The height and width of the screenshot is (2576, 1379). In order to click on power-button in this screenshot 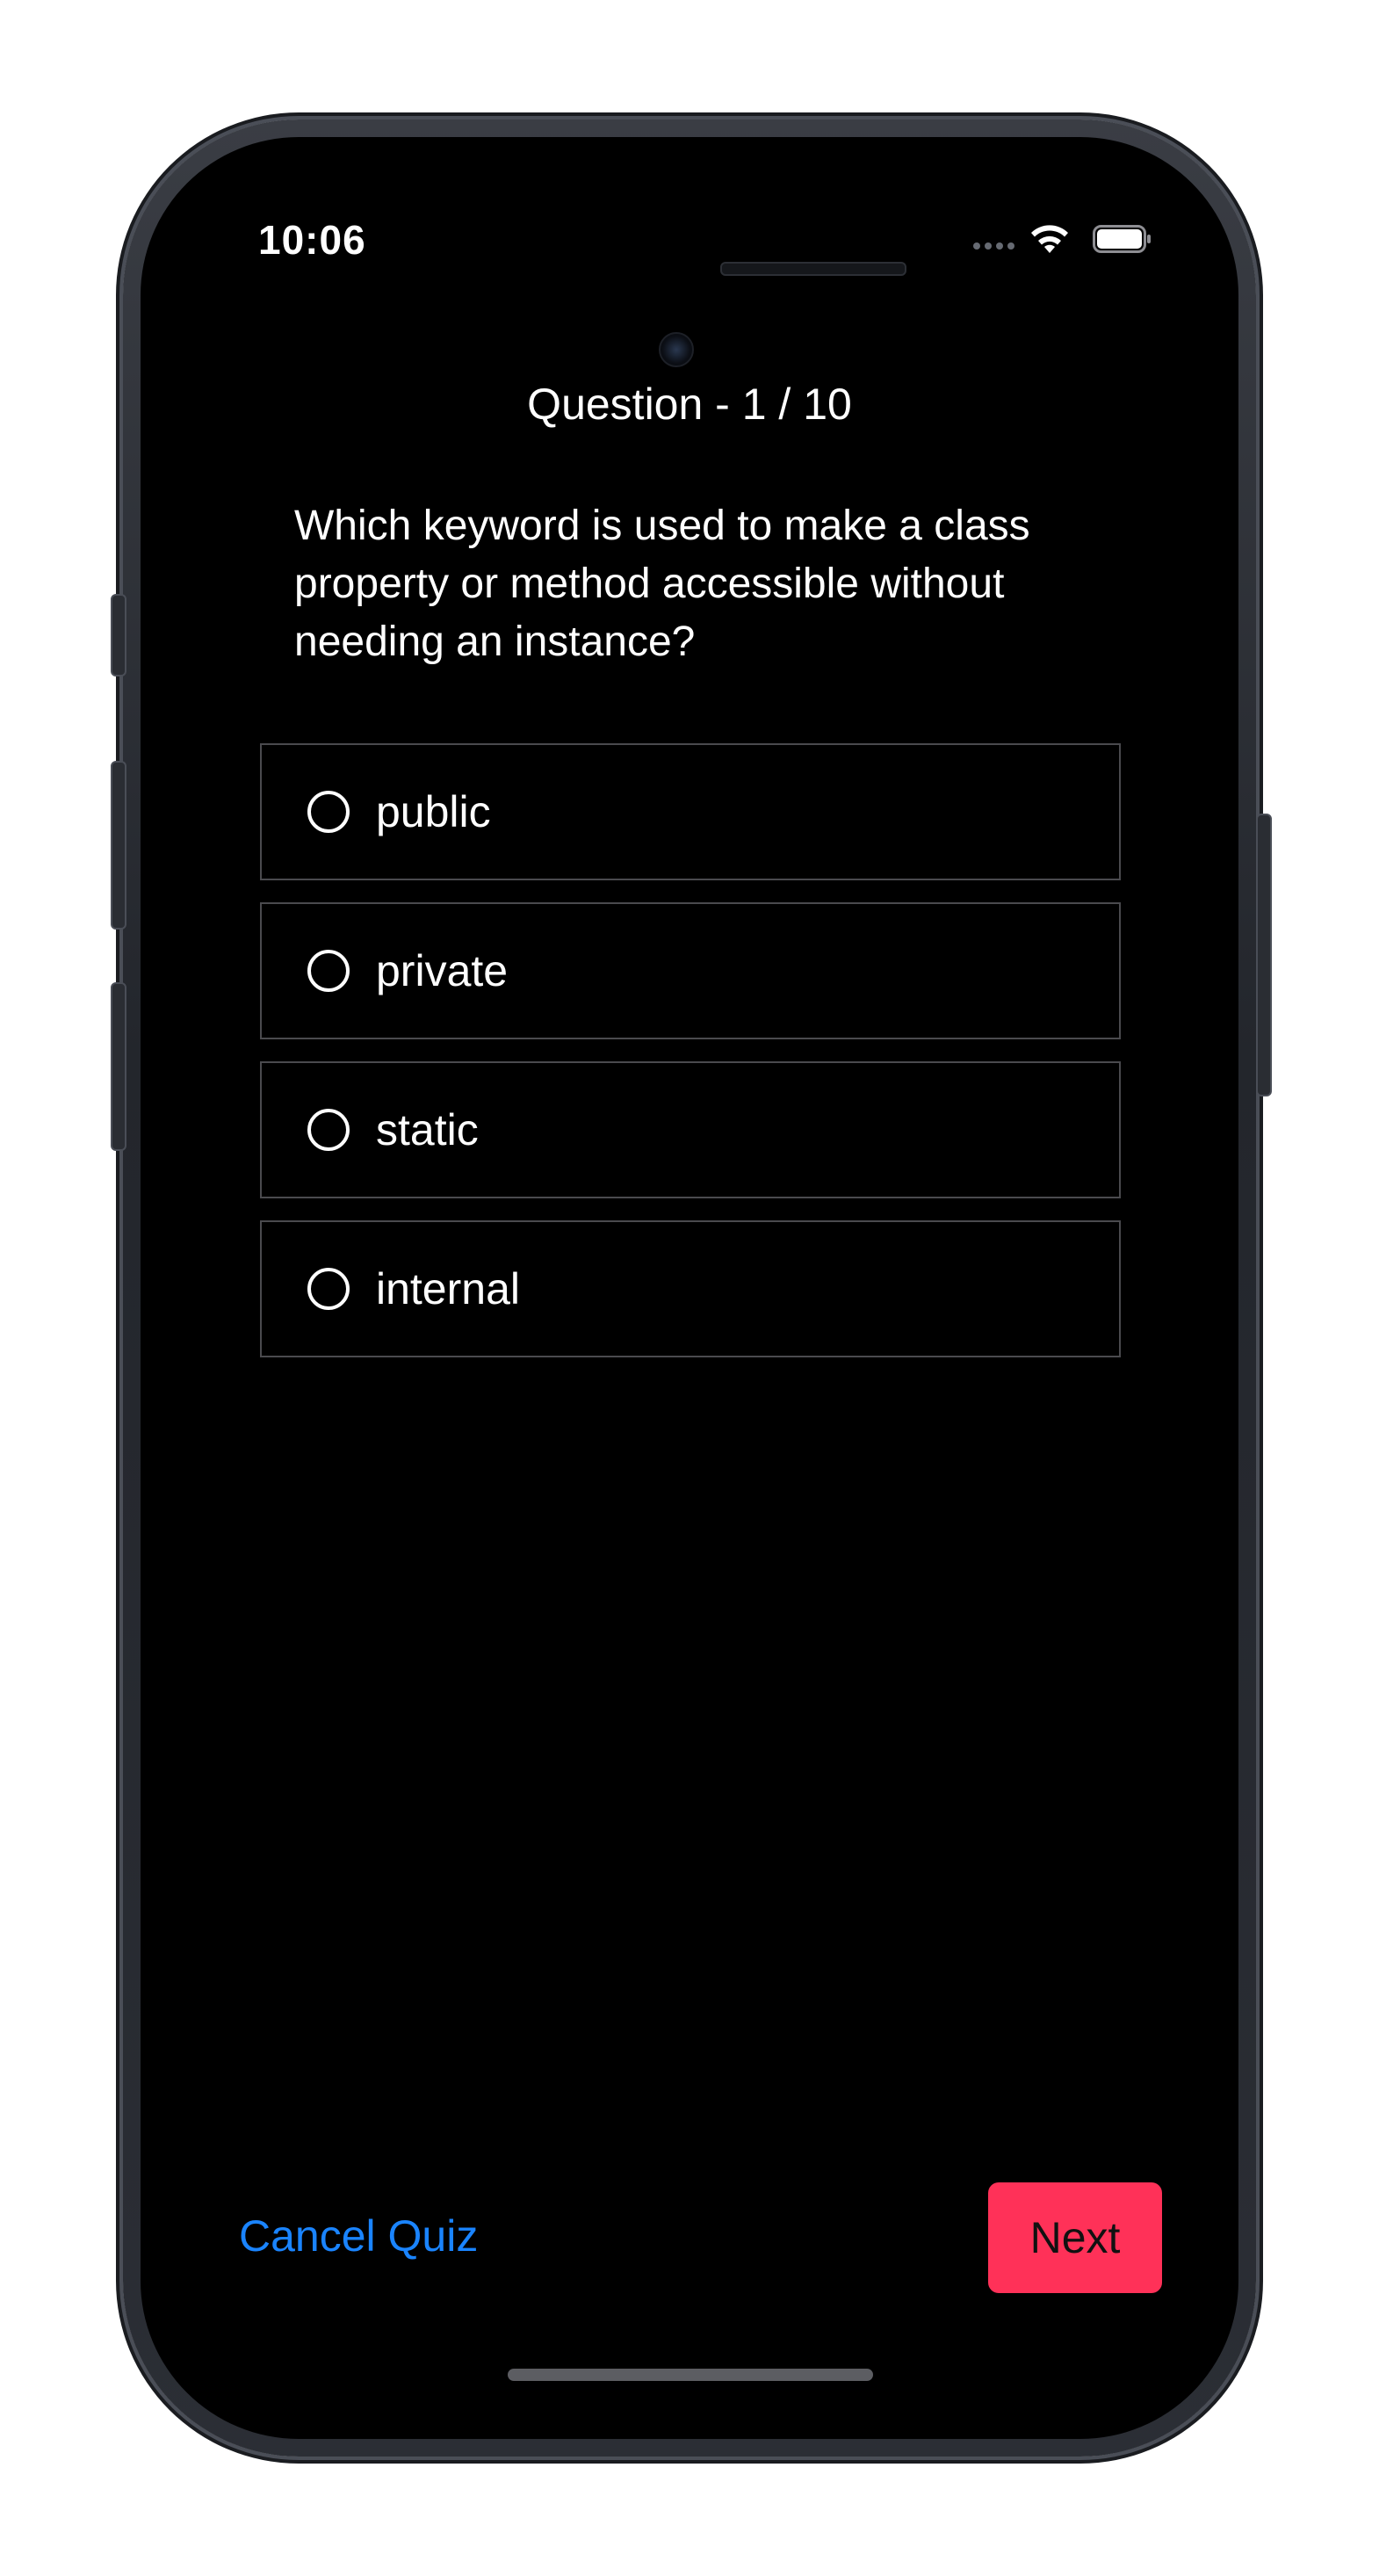, I will do `click(1264, 955)`.